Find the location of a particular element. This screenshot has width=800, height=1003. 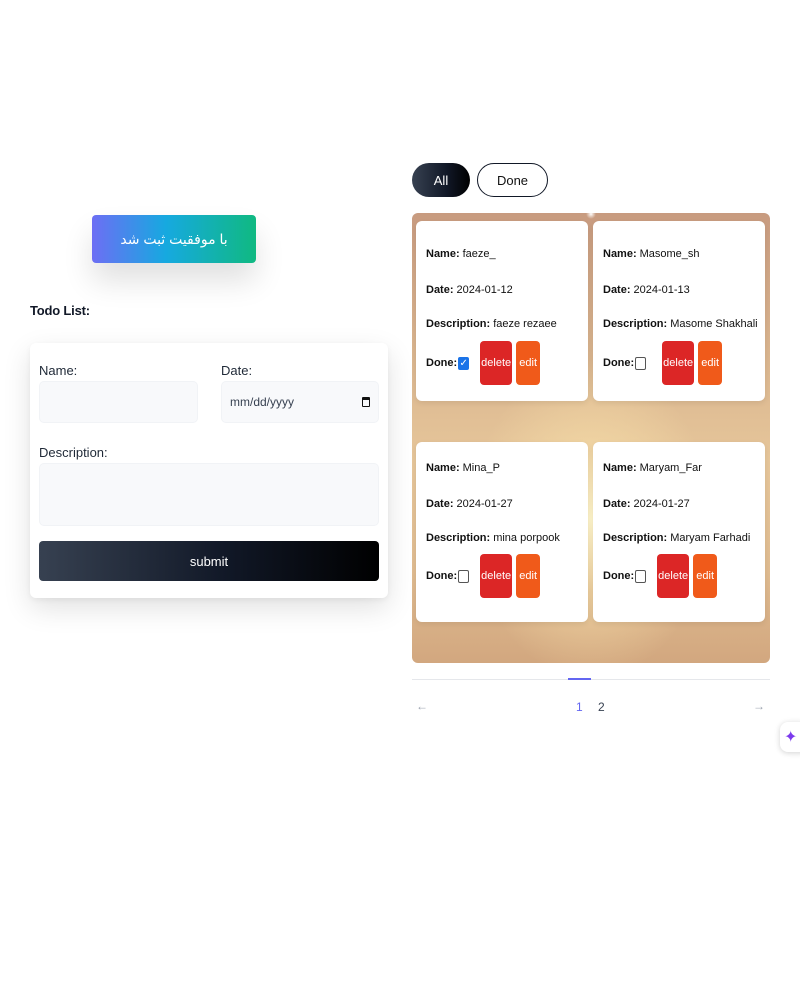

section-title: Todo List: is located at coordinates (60, 310).